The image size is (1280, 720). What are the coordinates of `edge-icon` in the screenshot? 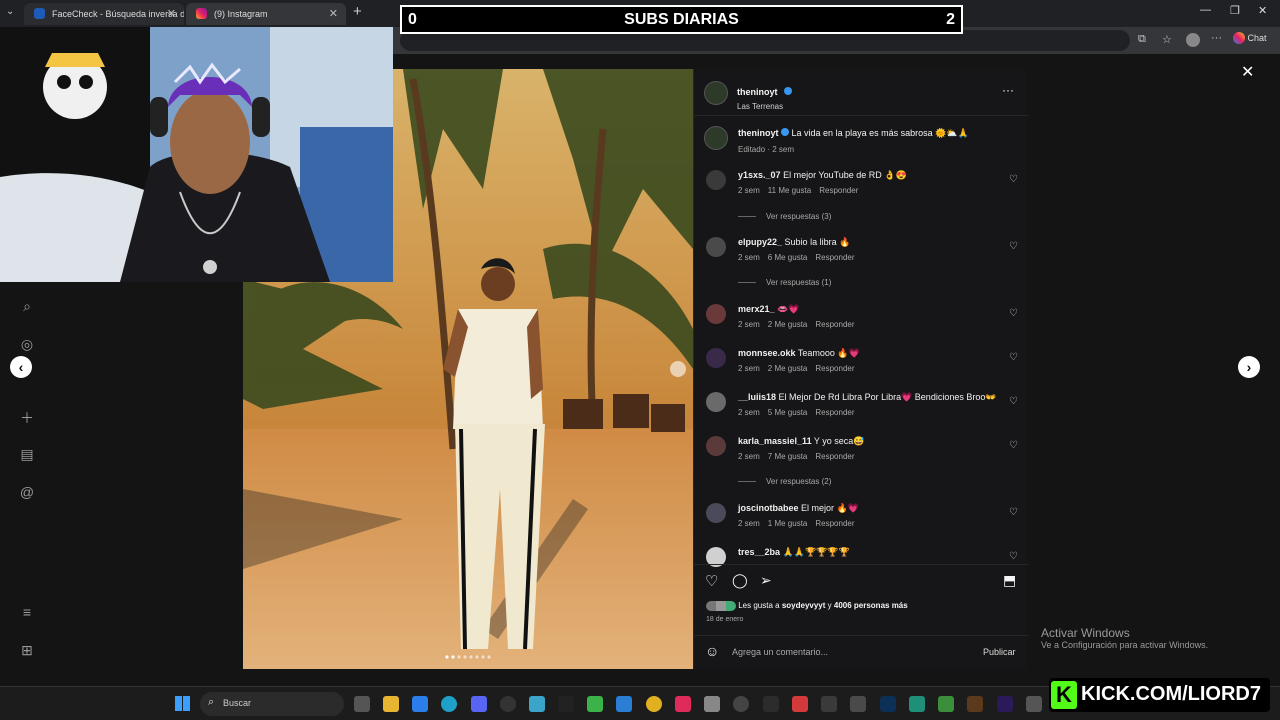 It's located at (449, 704).